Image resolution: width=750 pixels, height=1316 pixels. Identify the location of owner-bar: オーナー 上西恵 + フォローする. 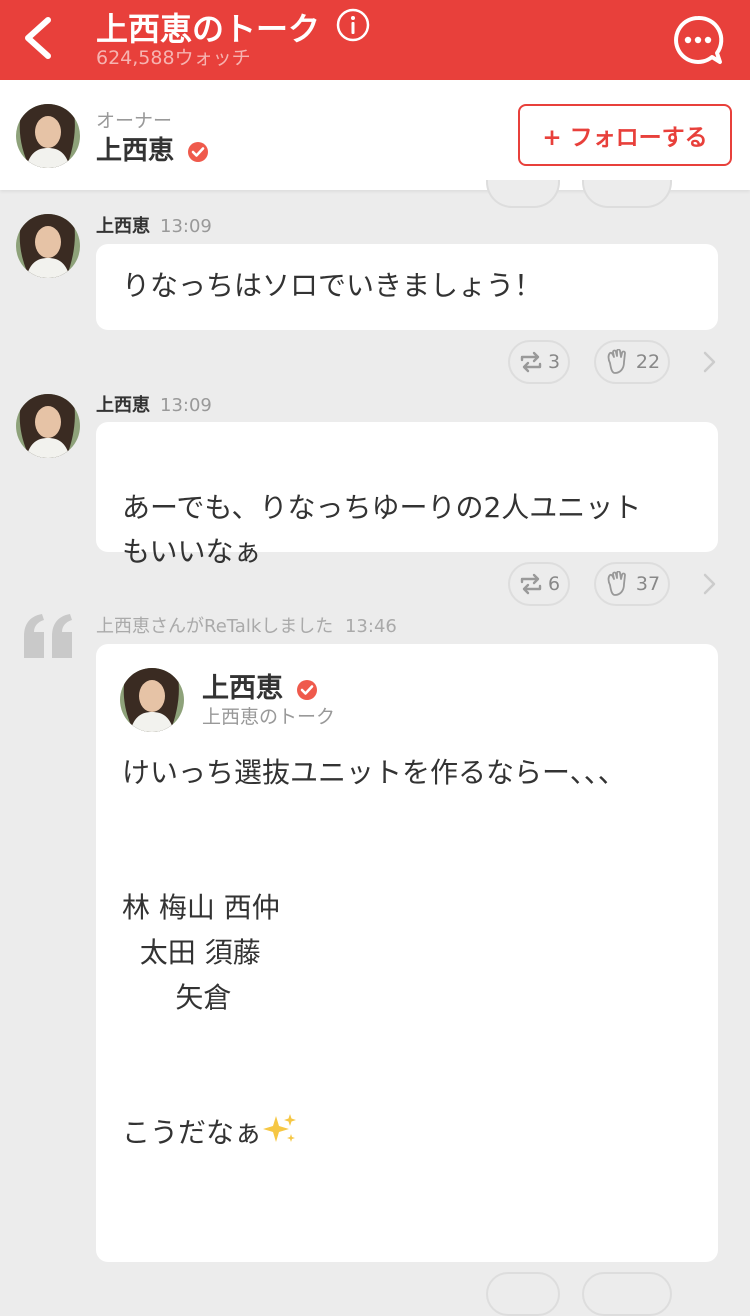
(375, 135).